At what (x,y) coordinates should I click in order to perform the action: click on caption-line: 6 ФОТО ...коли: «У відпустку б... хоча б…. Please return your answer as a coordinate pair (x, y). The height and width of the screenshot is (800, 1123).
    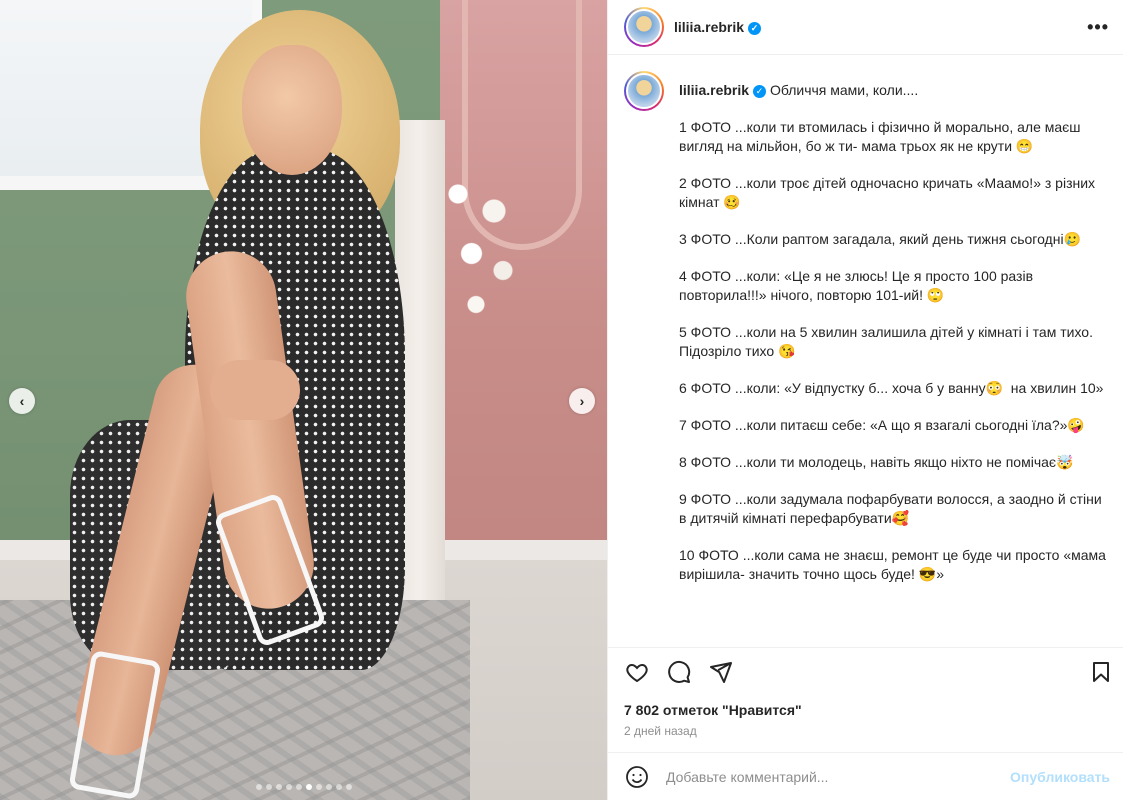
    Looking at the image, I should click on (891, 388).